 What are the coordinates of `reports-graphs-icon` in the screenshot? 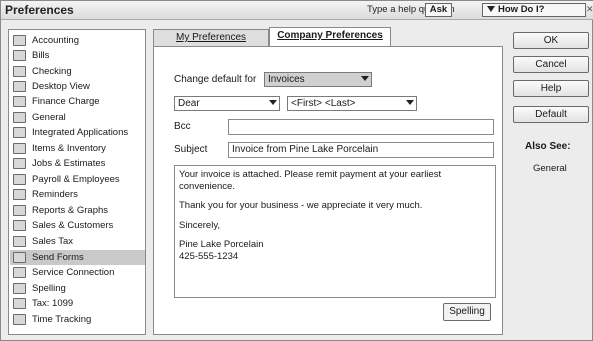 It's located at (19, 210).